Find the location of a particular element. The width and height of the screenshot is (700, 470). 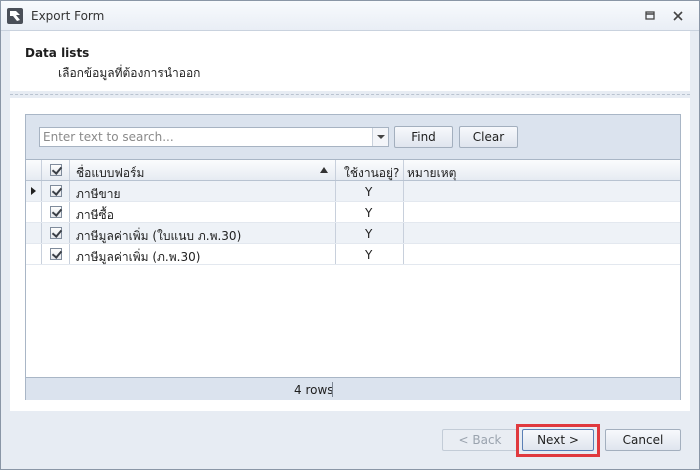

search-dropdown-button is located at coordinates (380, 137).